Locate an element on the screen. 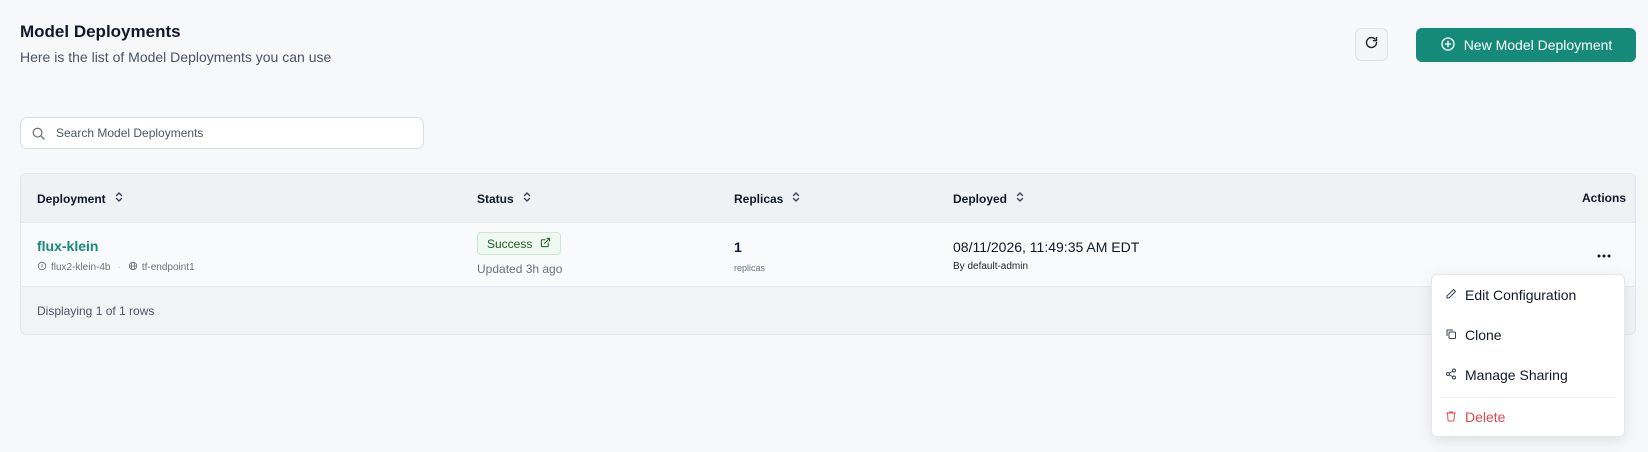 This screenshot has height=452, width=1648. search-icon is located at coordinates (38, 136).